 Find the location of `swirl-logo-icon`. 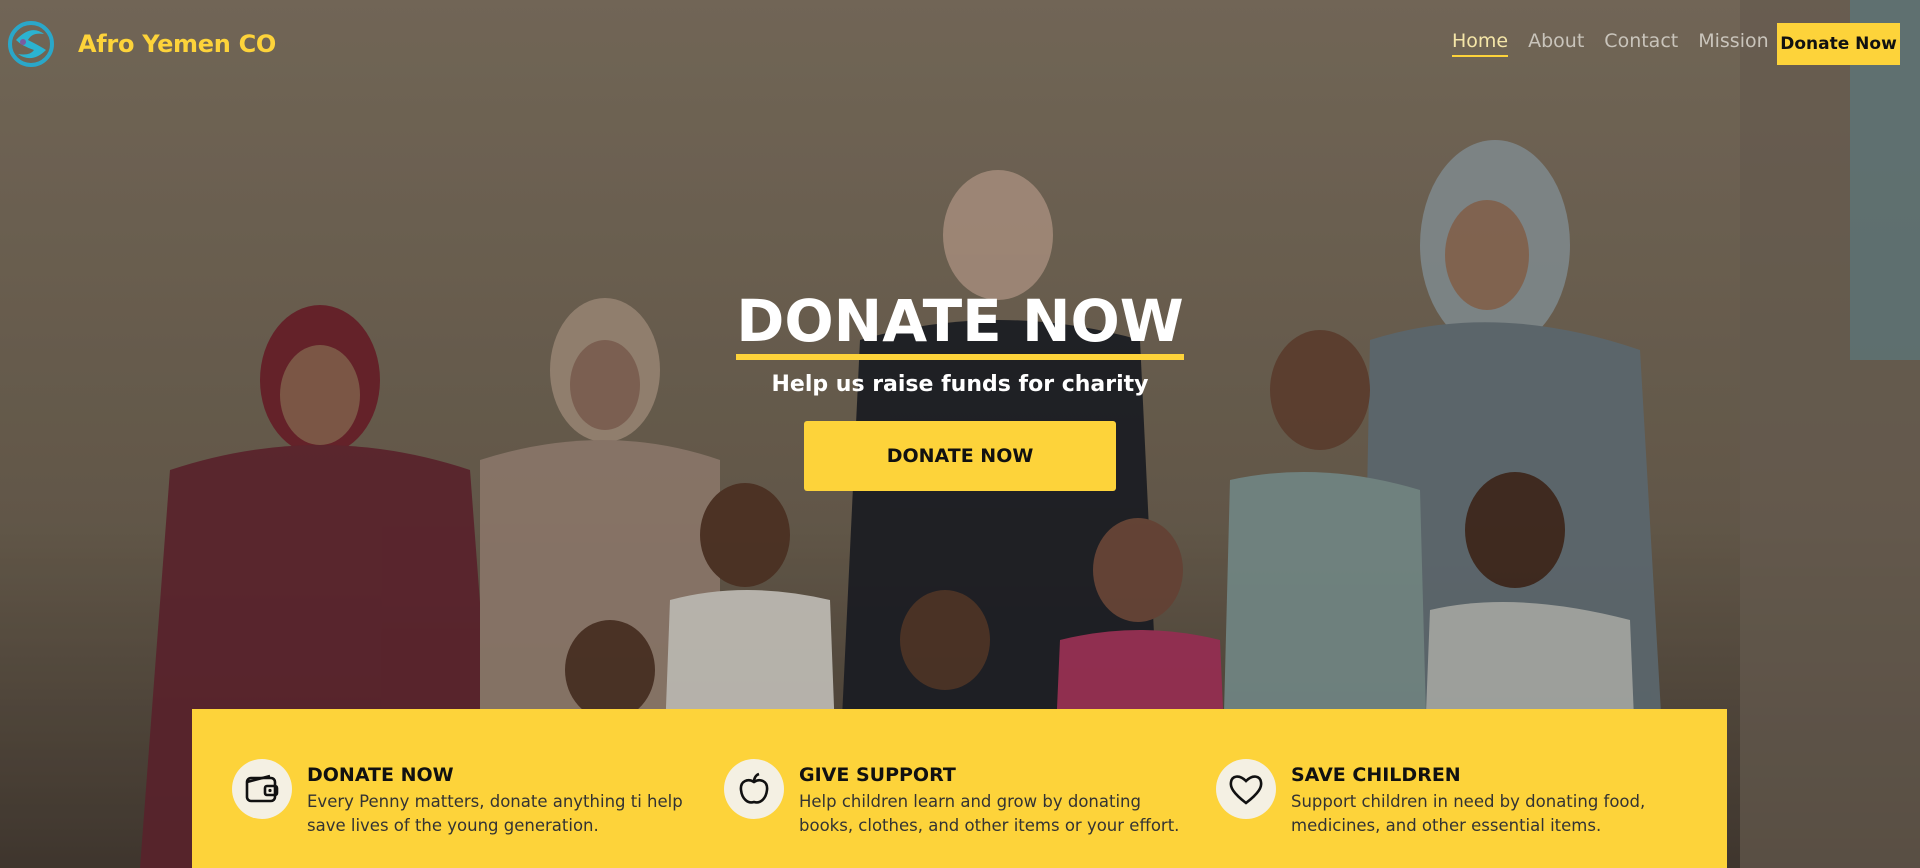

swirl-logo-icon is located at coordinates (31, 44).